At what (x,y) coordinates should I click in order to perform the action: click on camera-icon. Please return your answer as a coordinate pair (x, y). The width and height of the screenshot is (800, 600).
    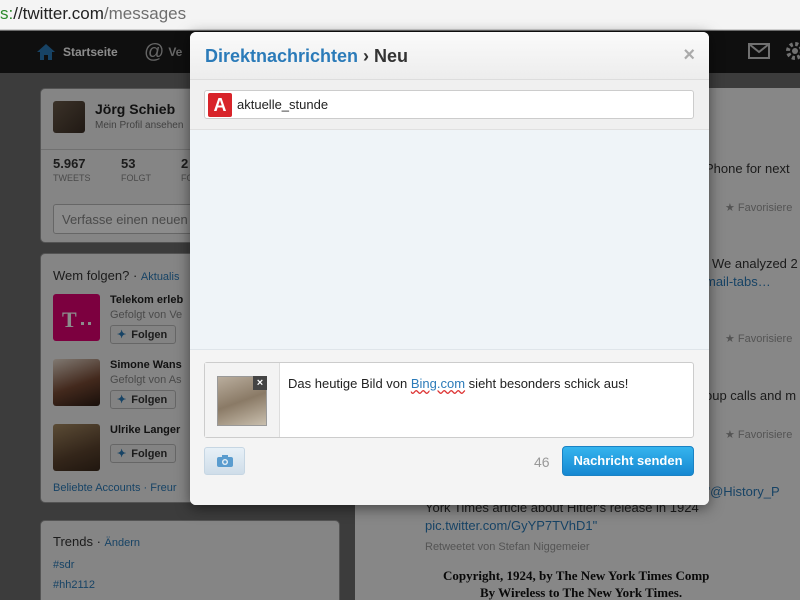
    Looking at the image, I should click on (225, 461).